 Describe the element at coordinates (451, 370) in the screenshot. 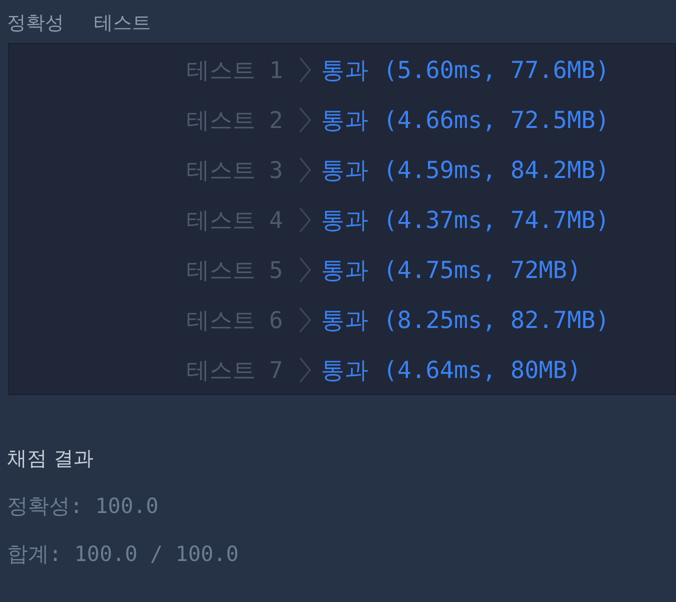

I see `test-result: 통과 (4.64ms, 80MB)` at that location.